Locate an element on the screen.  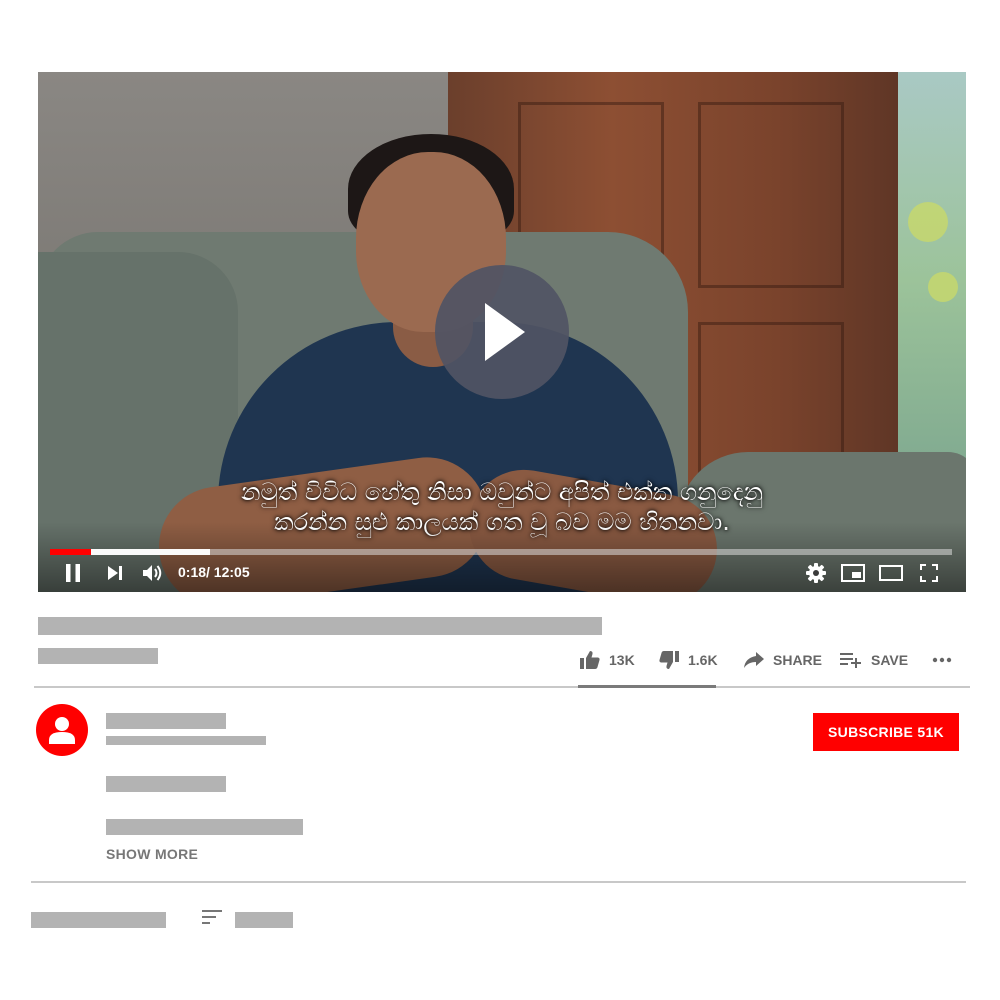
settings-button is located at coordinates (816, 573).